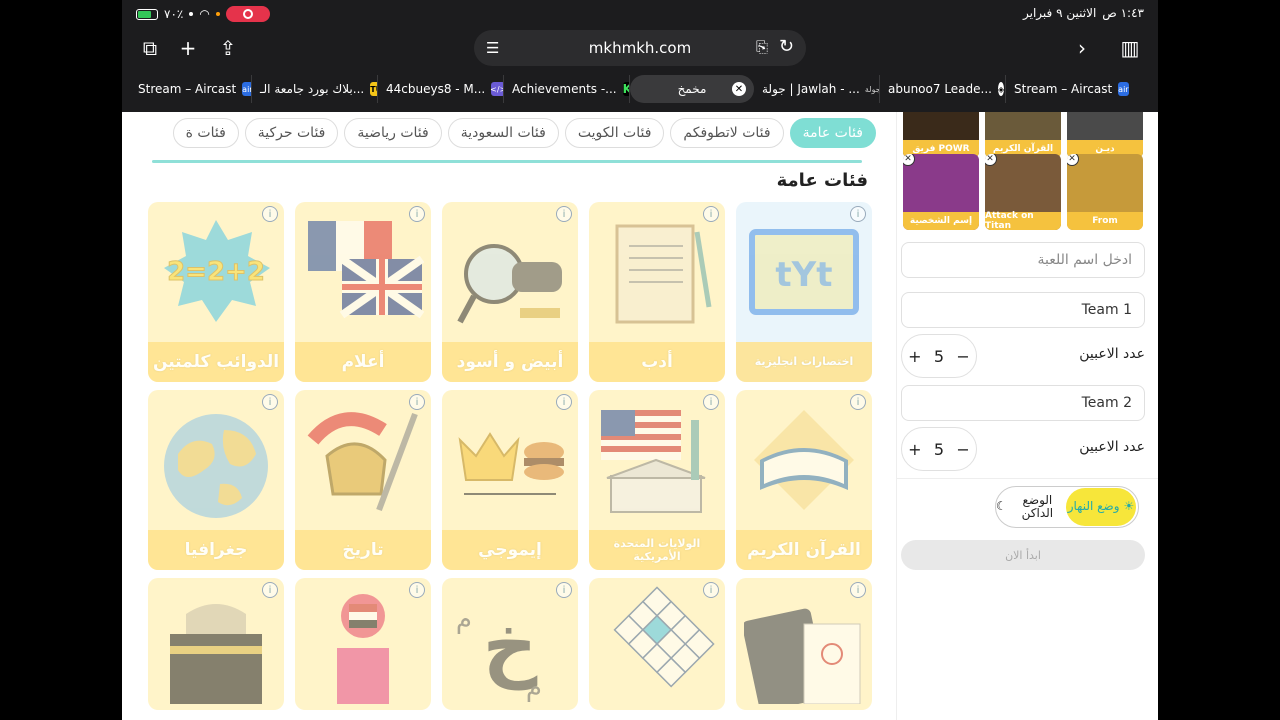  What do you see at coordinates (496, 89) in the screenshot?
I see `code-favicon-icon: </>` at bounding box center [496, 89].